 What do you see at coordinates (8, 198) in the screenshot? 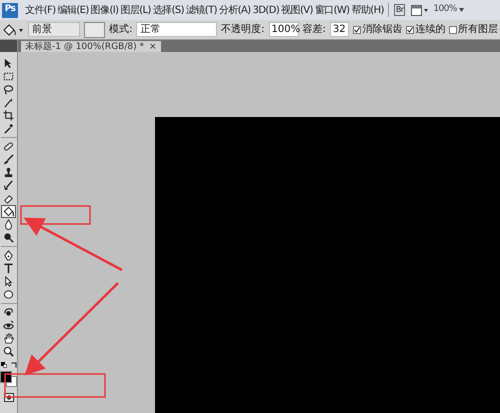
I see `eraser-icon` at bounding box center [8, 198].